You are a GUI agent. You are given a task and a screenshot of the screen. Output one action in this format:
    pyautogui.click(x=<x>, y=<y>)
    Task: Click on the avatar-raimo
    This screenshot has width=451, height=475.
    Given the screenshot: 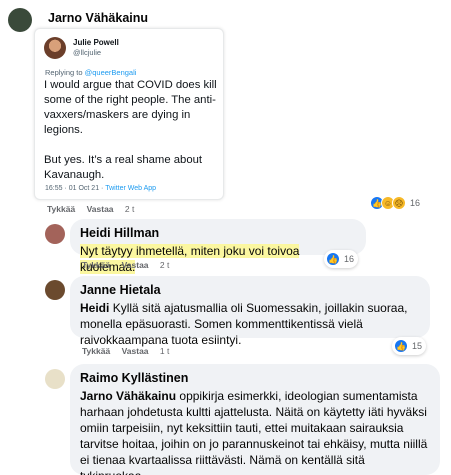 What is the action you would take?
    pyautogui.click(x=55, y=379)
    